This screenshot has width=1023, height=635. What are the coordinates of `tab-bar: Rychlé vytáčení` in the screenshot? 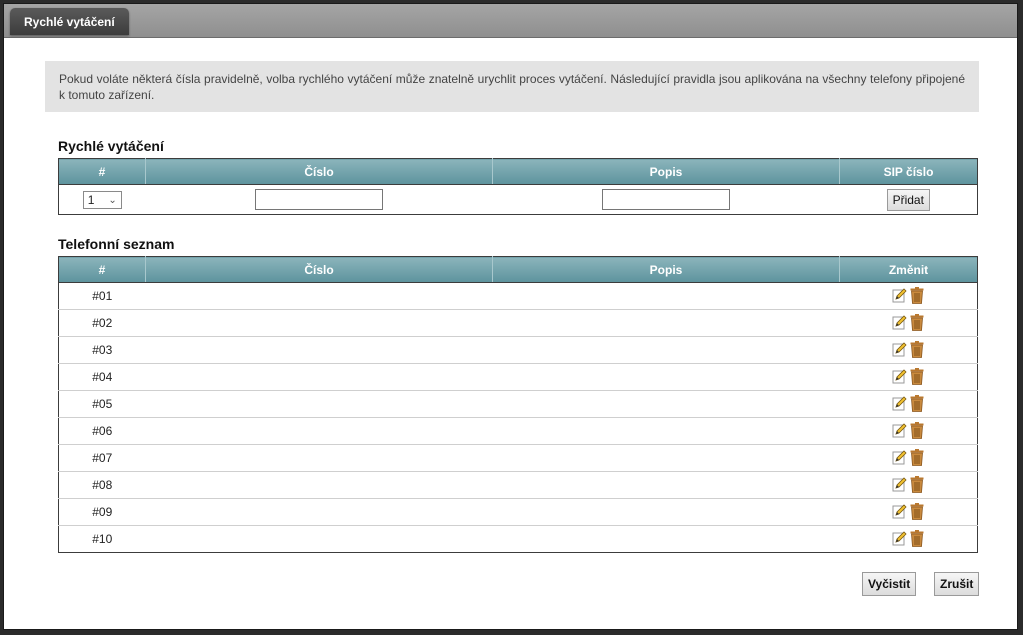 It's located at (510, 21).